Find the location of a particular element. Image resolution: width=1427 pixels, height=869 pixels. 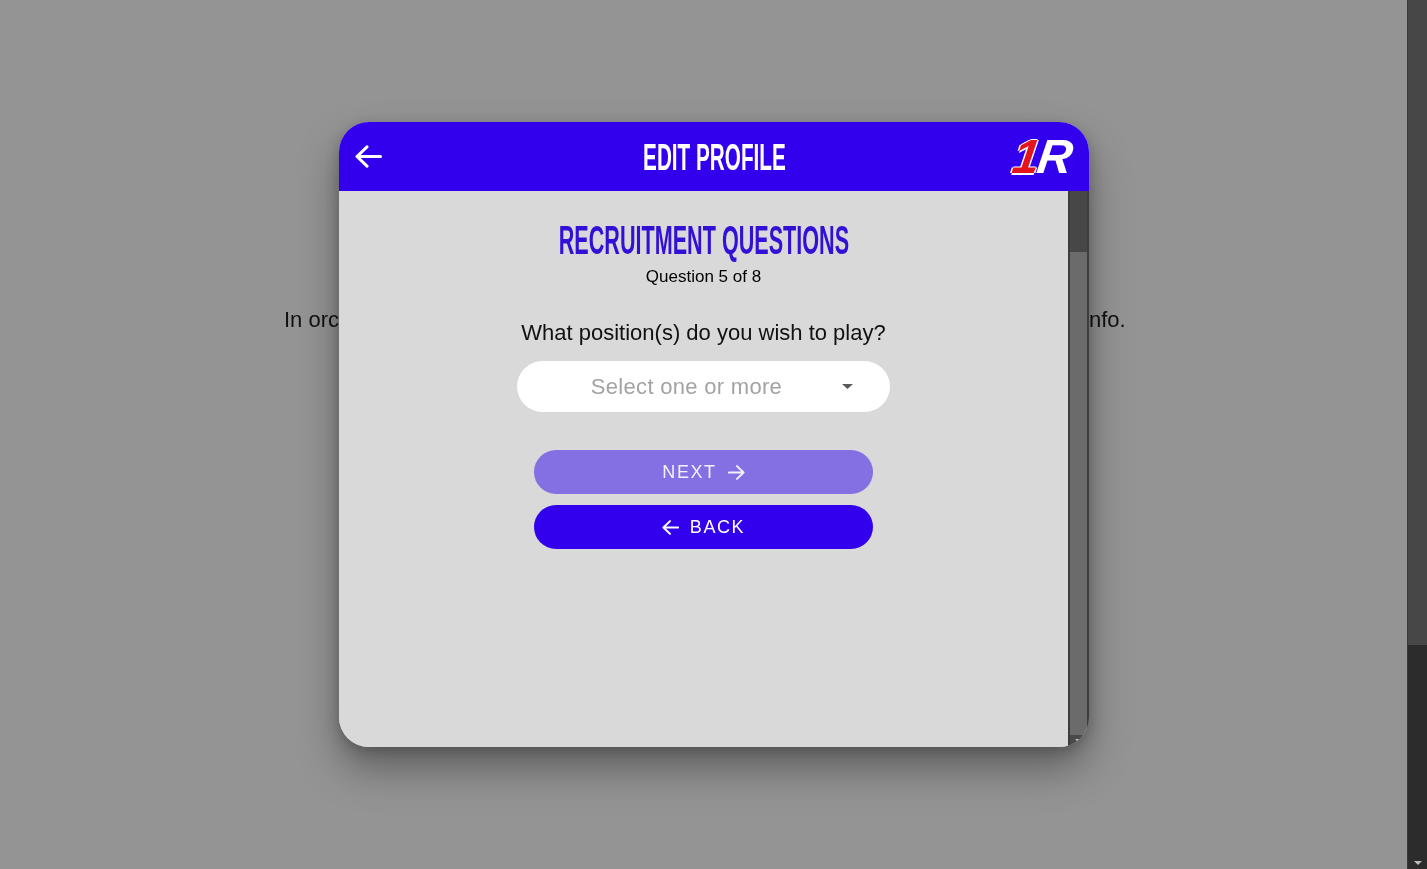

back-arrow-icon is located at coordinates (368, 156).